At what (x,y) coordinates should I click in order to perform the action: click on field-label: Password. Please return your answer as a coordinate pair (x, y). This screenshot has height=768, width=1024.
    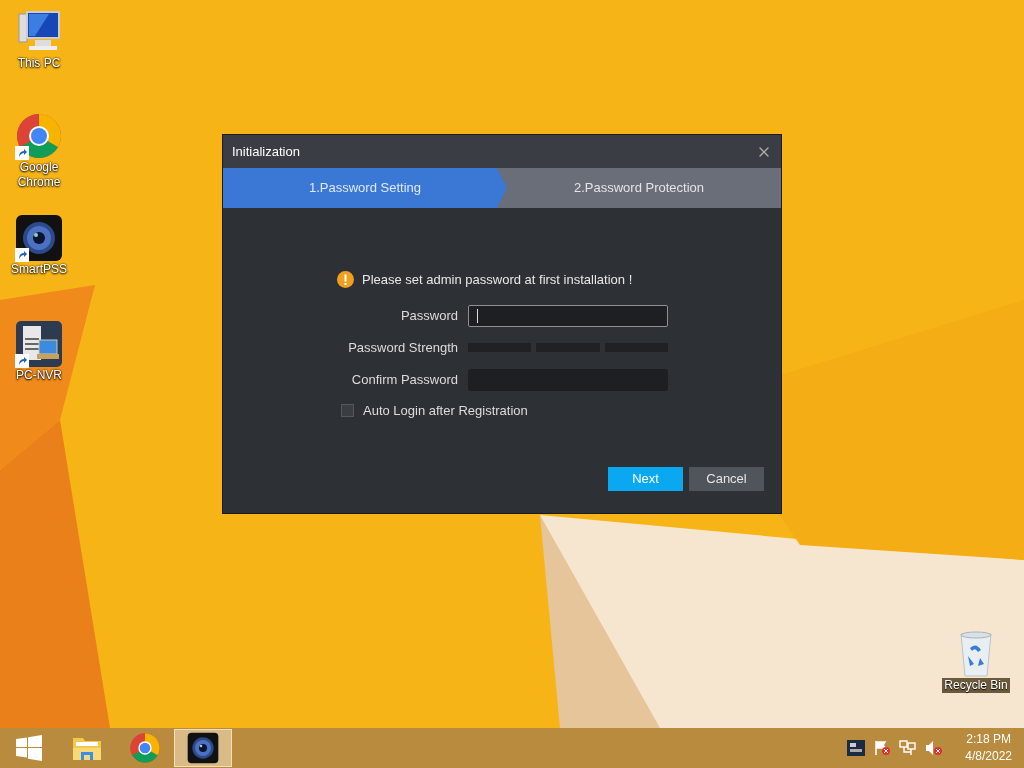
    Looking at the image, I should click on (428, 315).